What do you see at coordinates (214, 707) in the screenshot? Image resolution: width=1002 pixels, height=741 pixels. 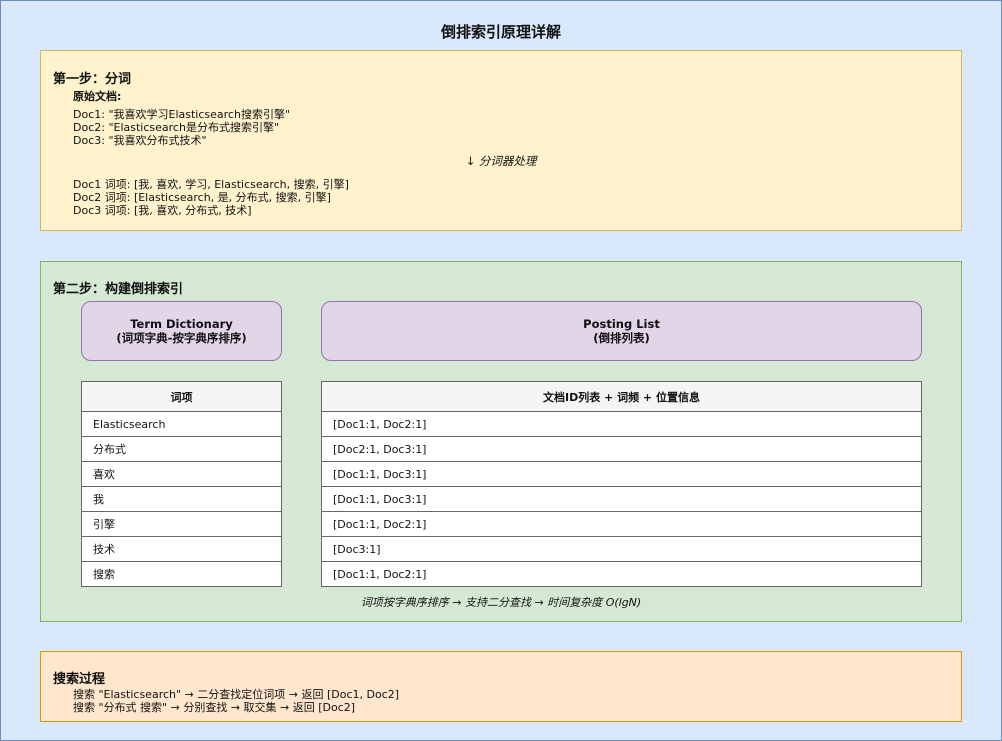 I see `search-line: 搜索 "分布式 搜索" → 分别查找 → 取交集 → 返回 [Doc2]` at bounding box center [214, 707].